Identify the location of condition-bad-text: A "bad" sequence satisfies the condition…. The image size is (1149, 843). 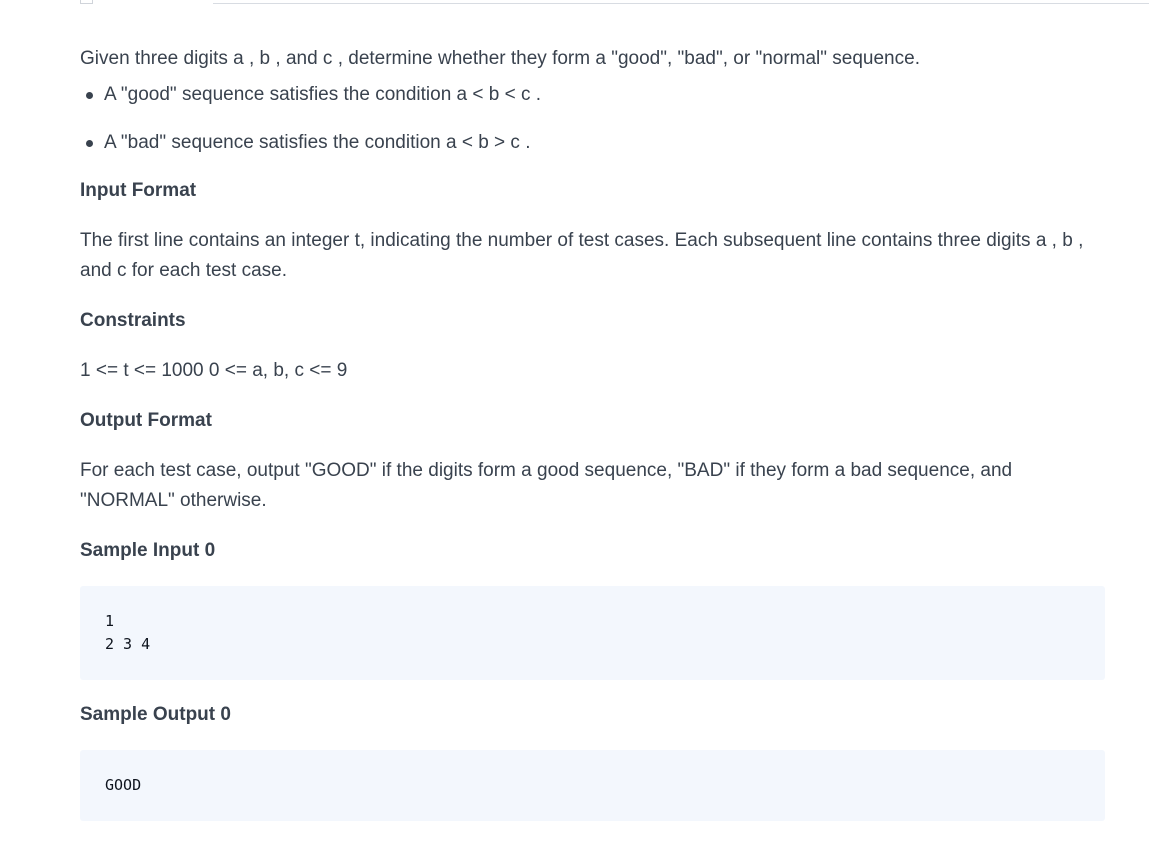
(317, 142).